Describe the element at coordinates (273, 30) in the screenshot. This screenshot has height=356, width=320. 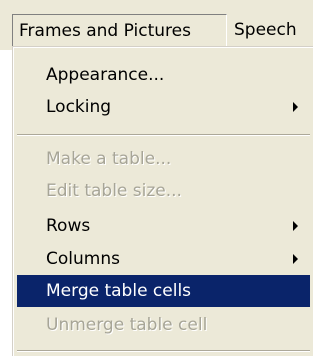
I see `menu-speech: Speech` at that location.